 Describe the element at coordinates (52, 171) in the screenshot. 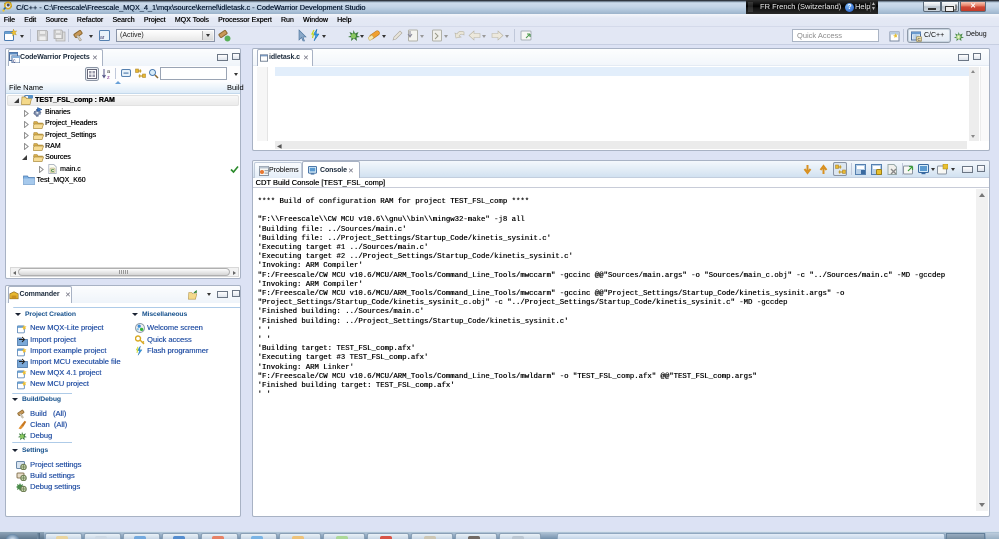

I see `svg-text: c` at that location.